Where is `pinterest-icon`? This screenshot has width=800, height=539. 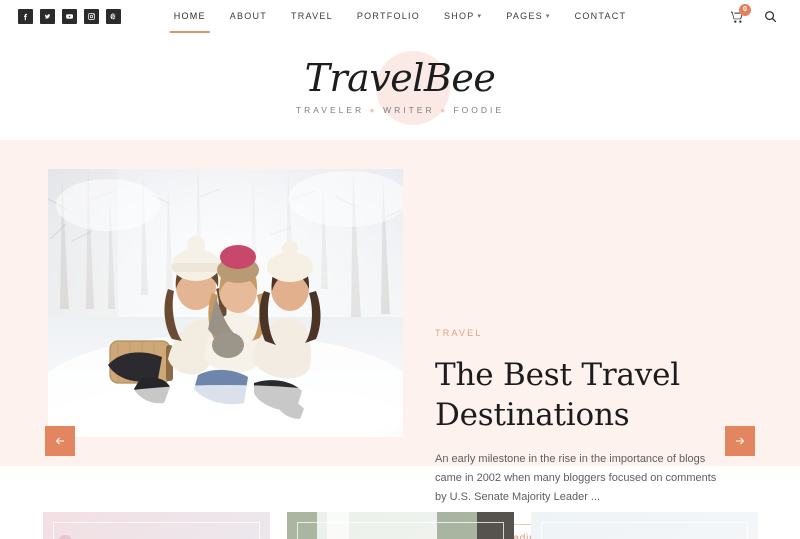 pinterest-icon is located at coordinates (113, 16).